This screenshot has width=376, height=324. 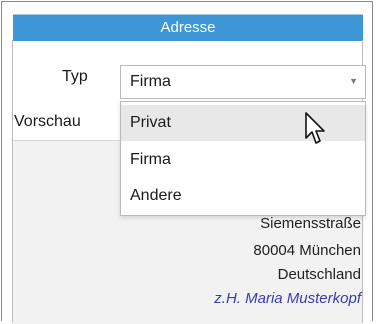 I want to click on type-select: Firma ▼, so click(x=243, y=82).